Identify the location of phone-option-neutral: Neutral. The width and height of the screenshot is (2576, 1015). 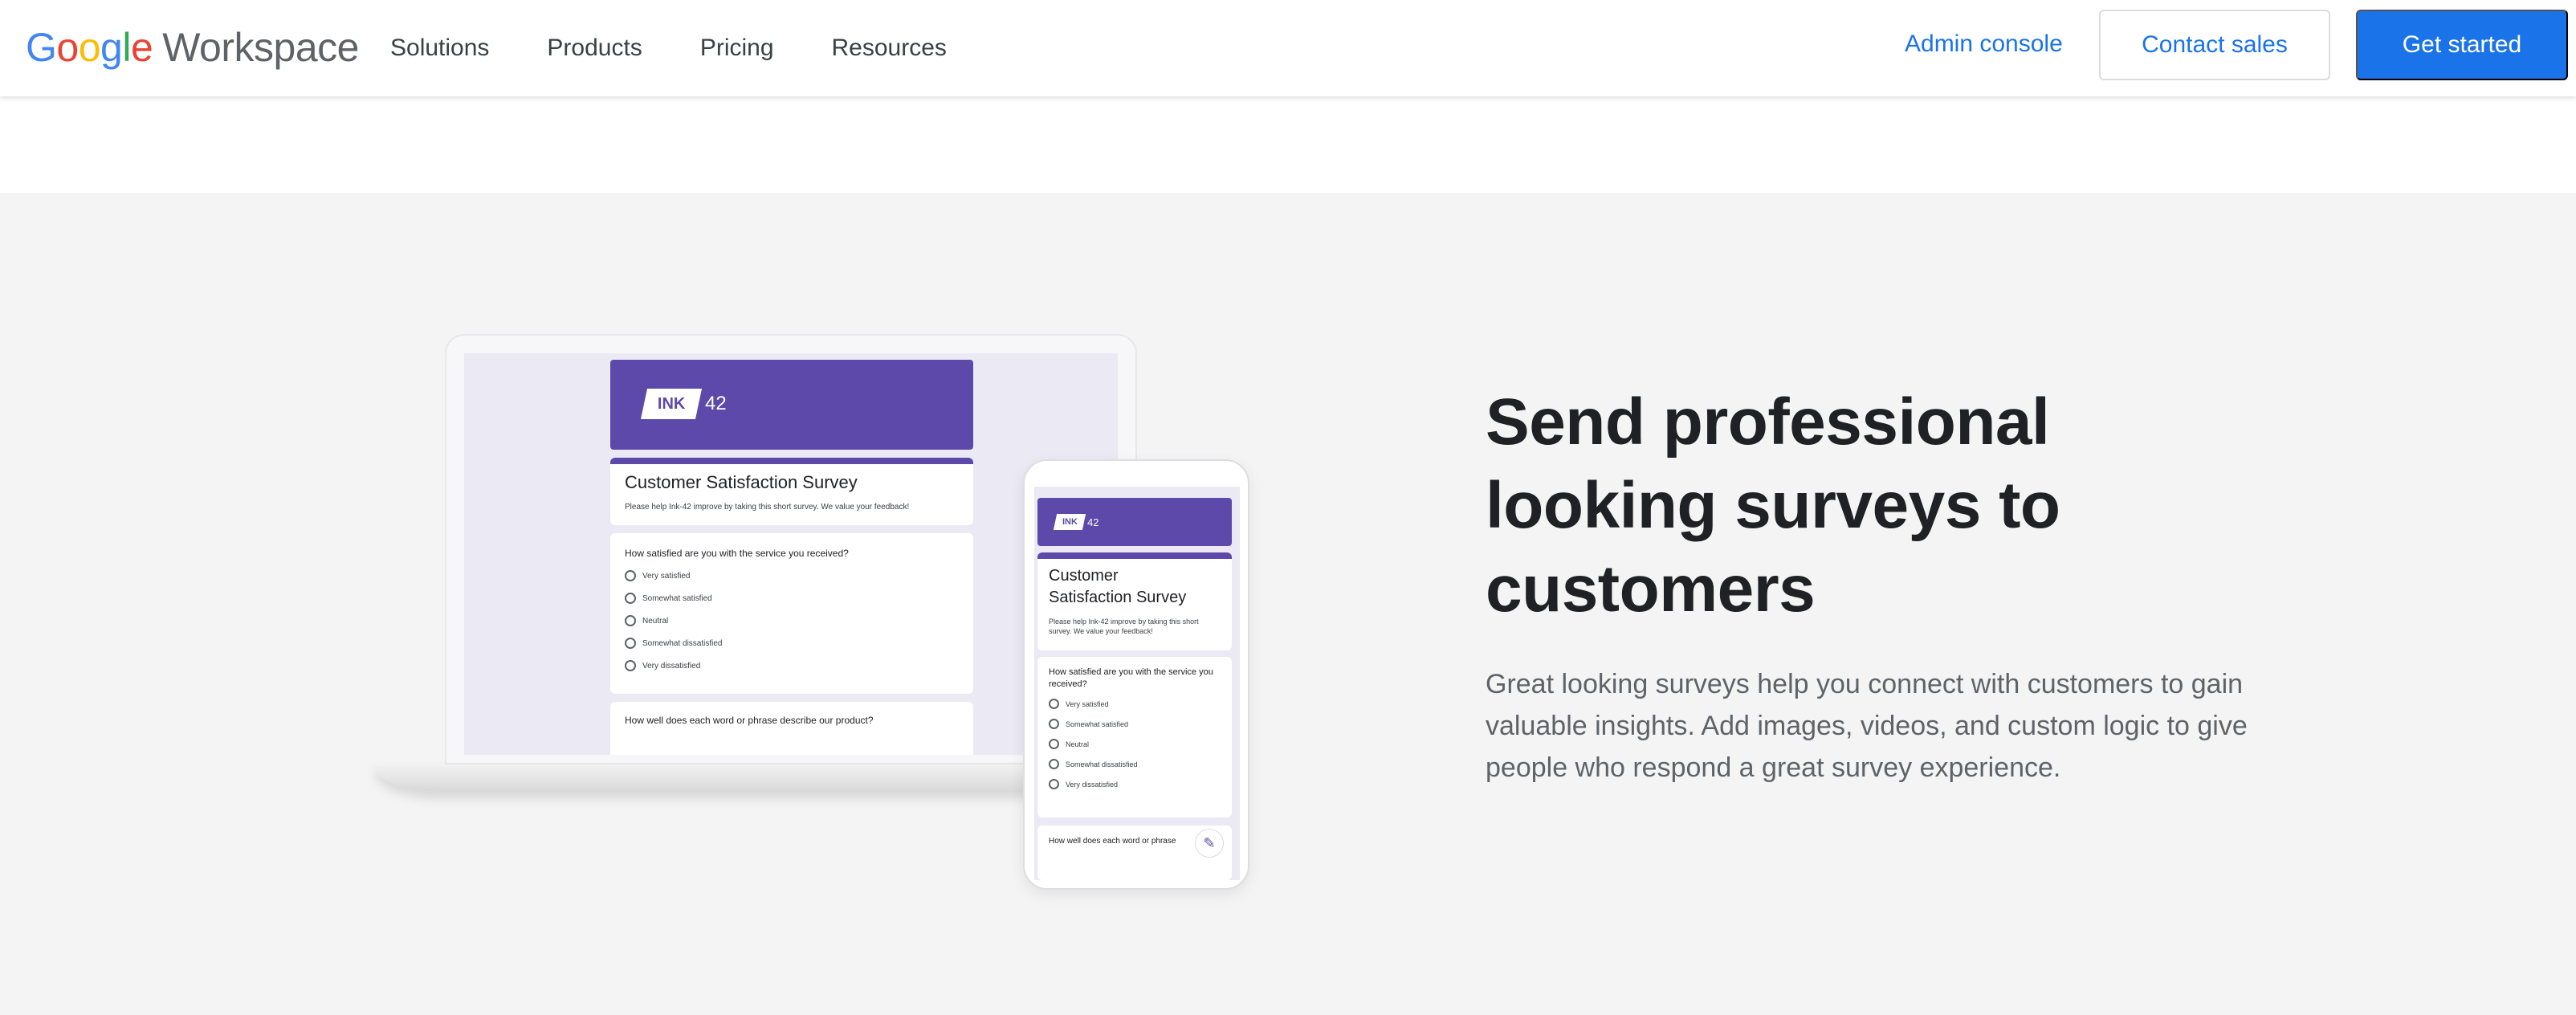
(1135, 744).